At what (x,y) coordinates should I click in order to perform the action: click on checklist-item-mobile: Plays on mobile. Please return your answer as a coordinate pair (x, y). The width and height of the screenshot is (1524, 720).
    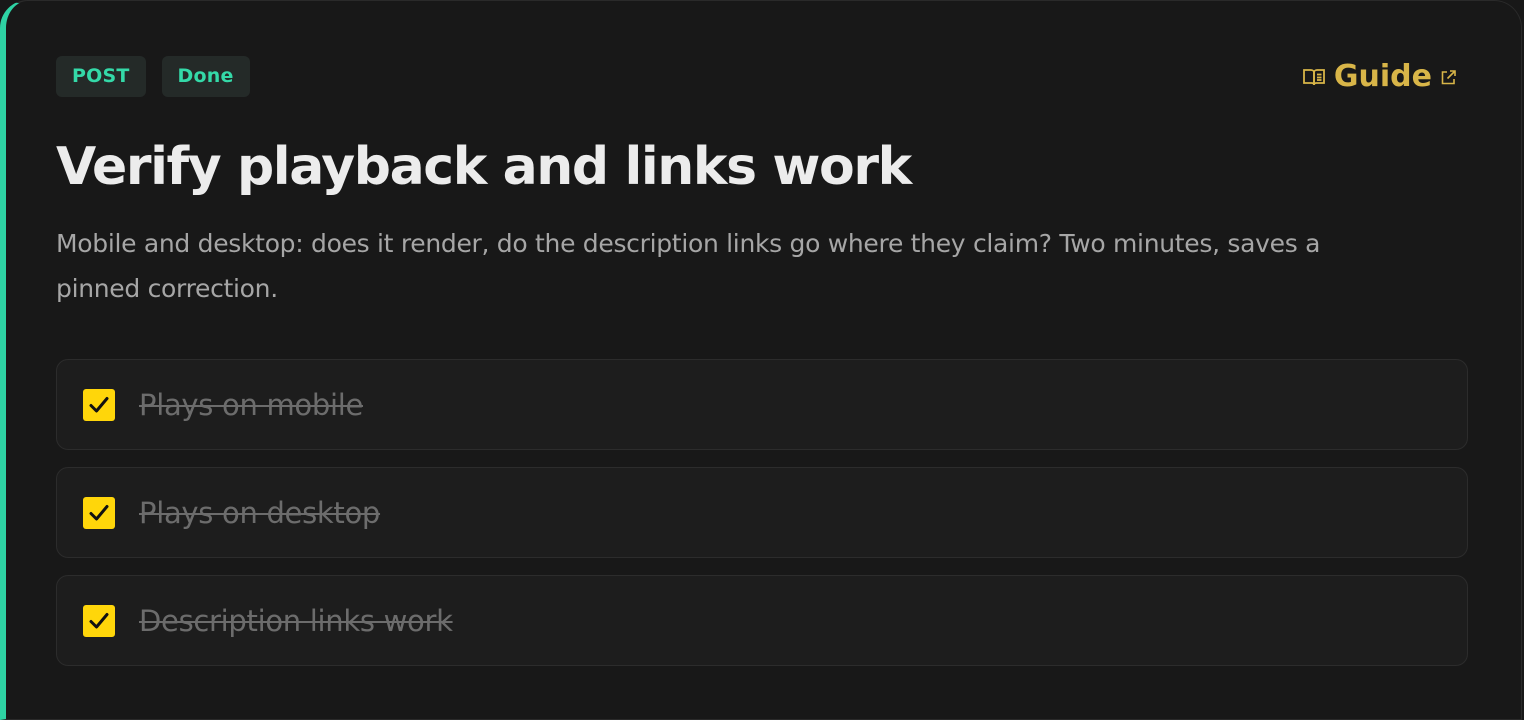
    Looking at the image, I should click on (762, 404).